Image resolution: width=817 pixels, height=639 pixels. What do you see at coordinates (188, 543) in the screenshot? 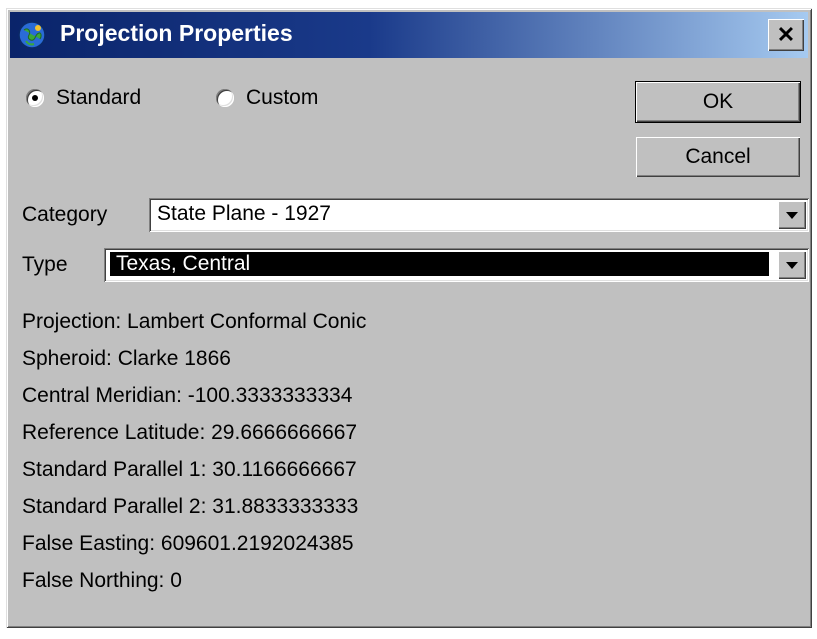
I see `info-false-easting: False Easting: 609601.2192024385` at bounding box center [188, 543].